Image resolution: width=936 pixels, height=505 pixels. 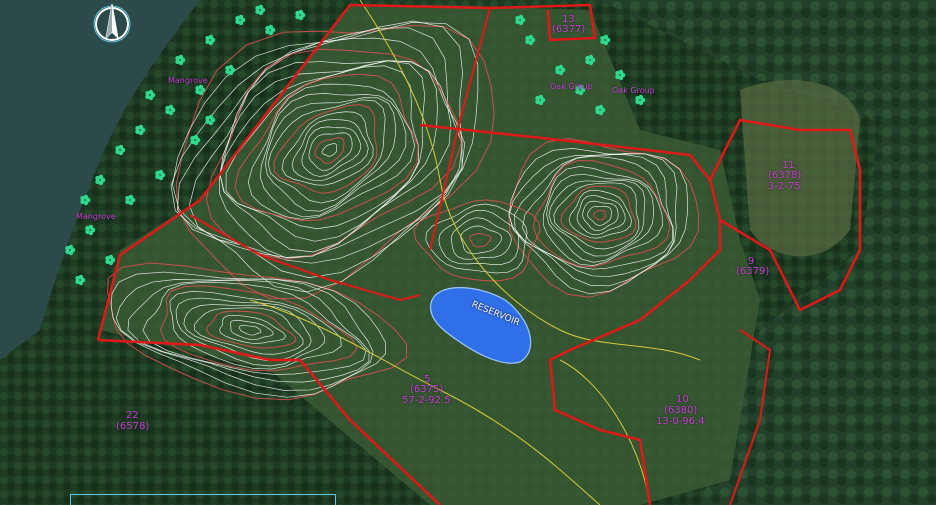 I want to click on lot-22-id: (6578), so click(x=133, y=426).